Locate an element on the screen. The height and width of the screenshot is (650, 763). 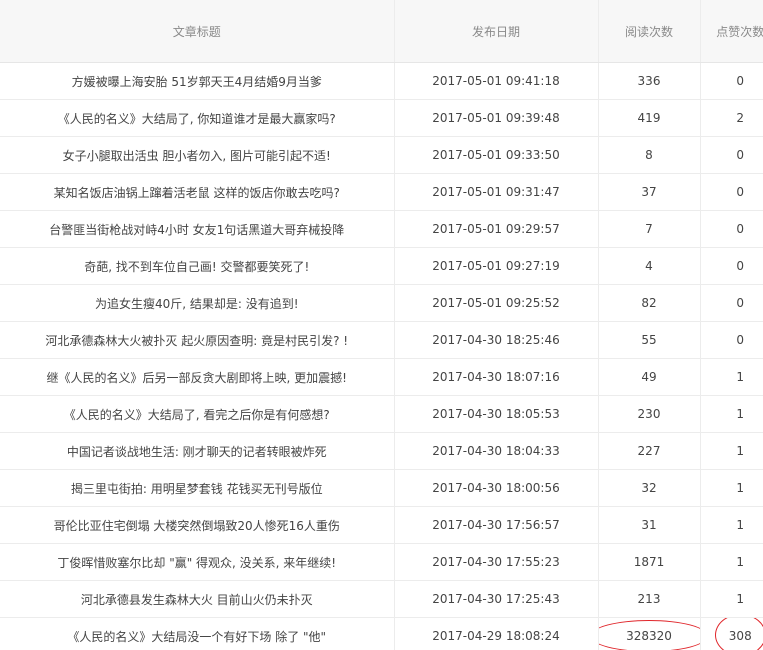
publish-date-cell-text: 2017-05-01 09:31:47 is located at coordinates (496, 192).